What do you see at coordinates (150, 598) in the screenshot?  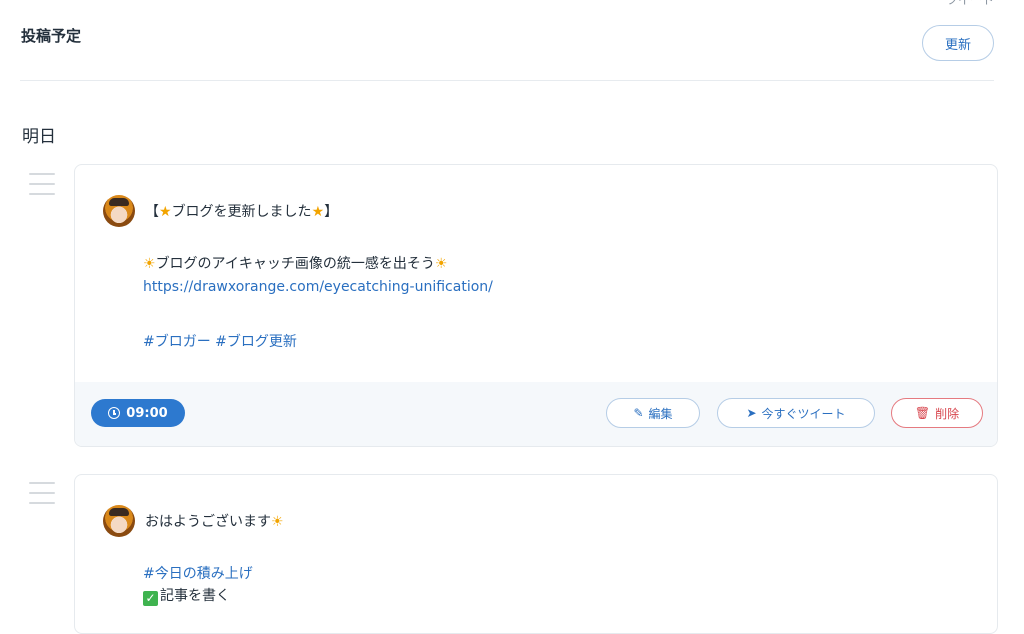 I see `check-icon: ✓` at bounding box center [150, 598].